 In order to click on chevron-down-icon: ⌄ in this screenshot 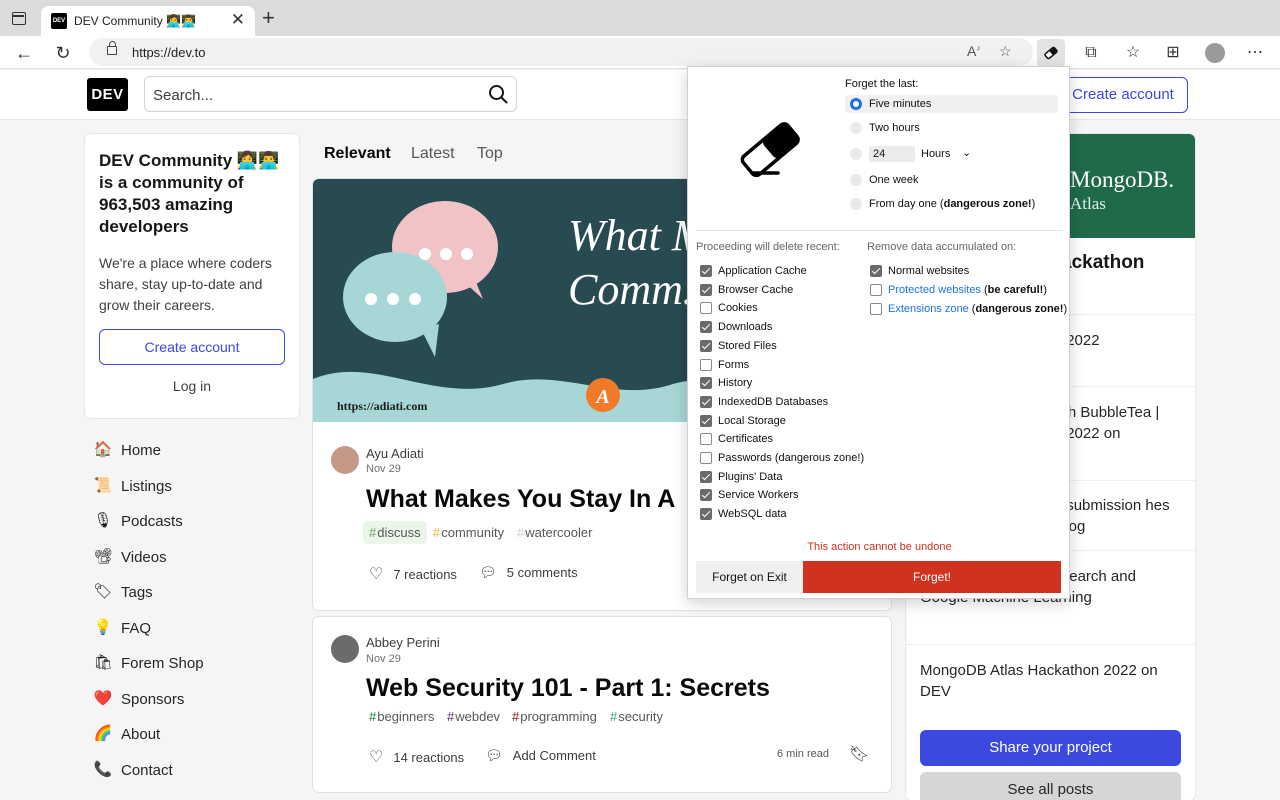, I will do `click(966, 152)`.